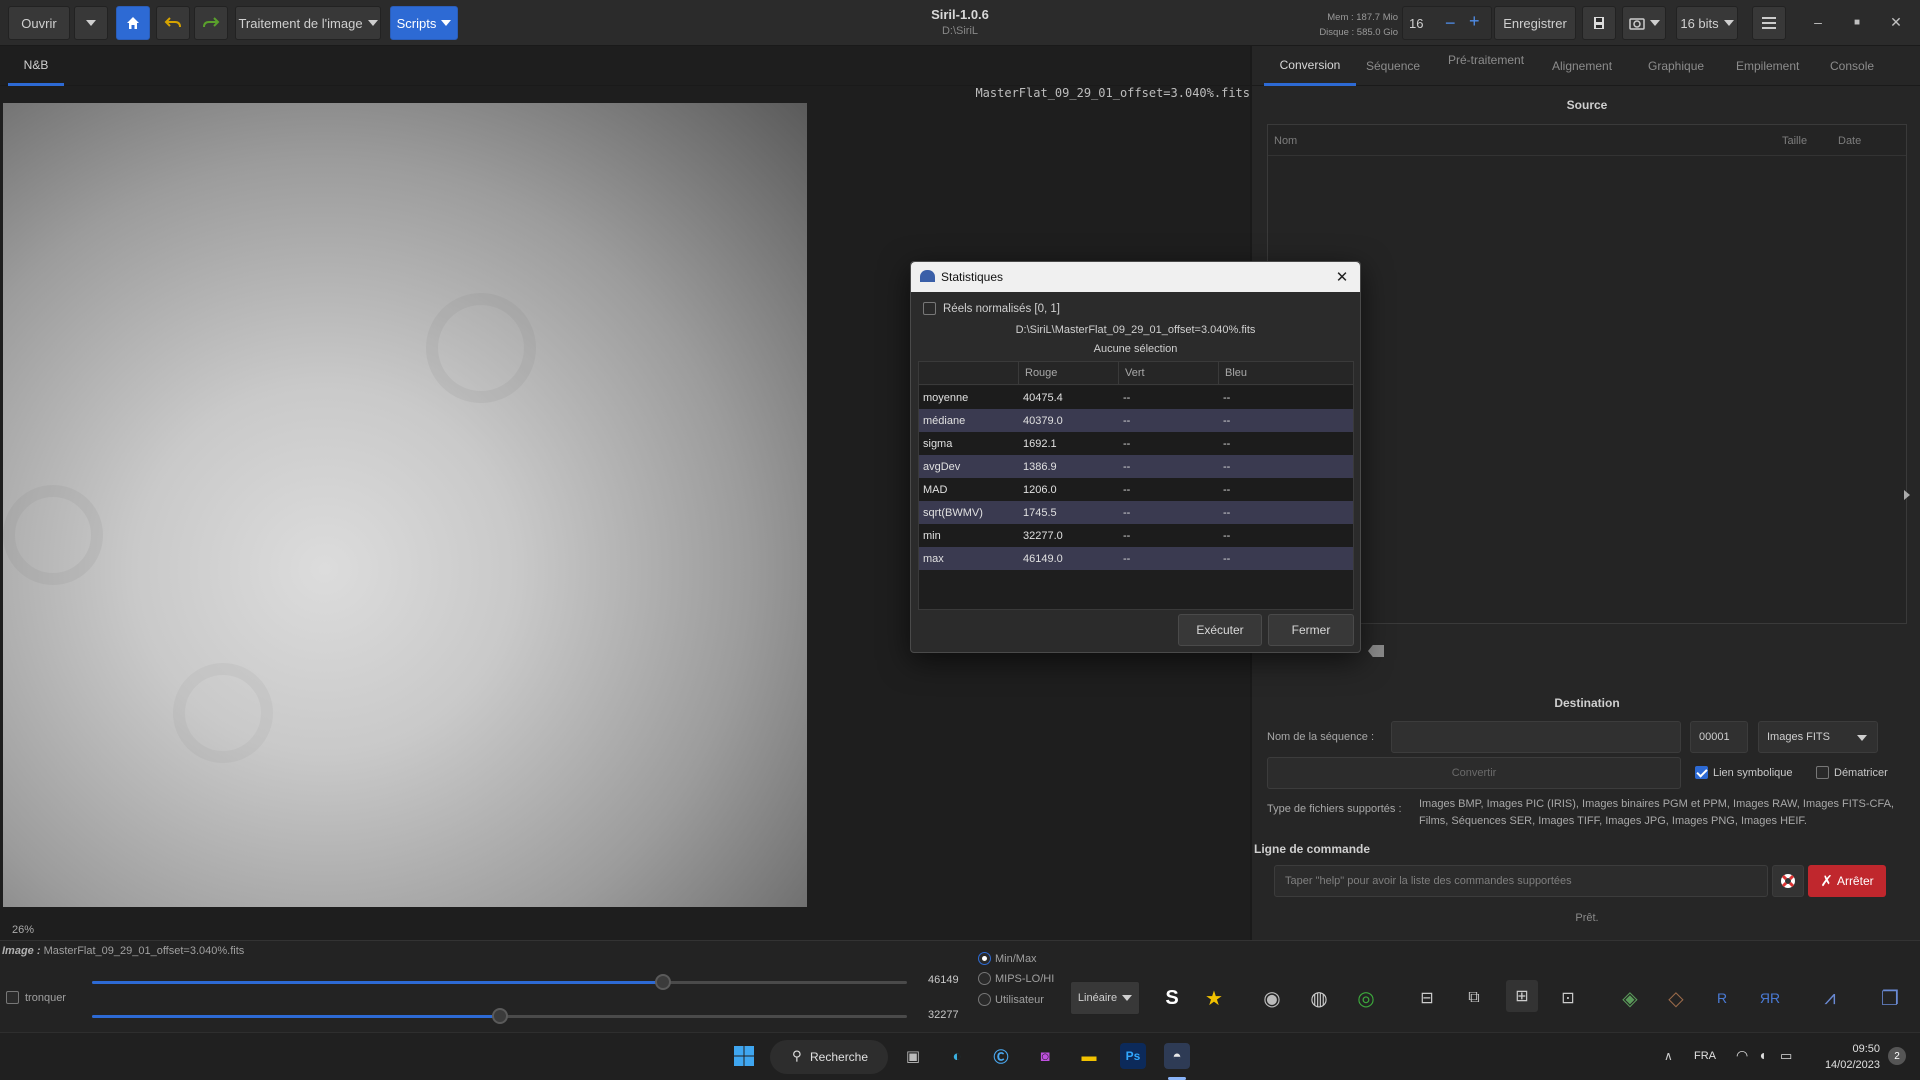 The height and width of the screenshot is (1080, 1920). Describe the element at coordinates (499, 982) in the screenshot. I see `high-slider` at that location.